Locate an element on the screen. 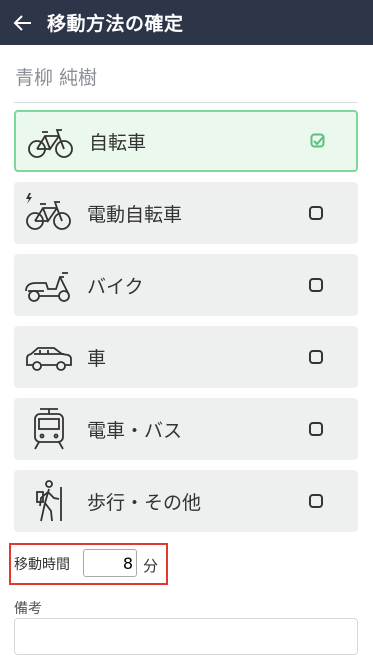 This screenshot has height=663, width=373. option-label: 車 is located at coordinates (97, 358).